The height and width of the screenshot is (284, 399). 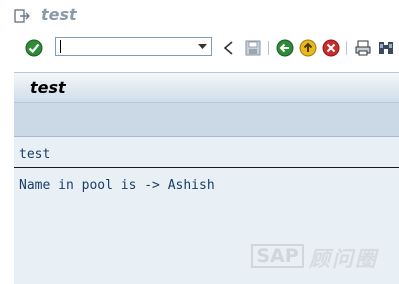 I want to click on window-title: test, so click(x=59, y=14).